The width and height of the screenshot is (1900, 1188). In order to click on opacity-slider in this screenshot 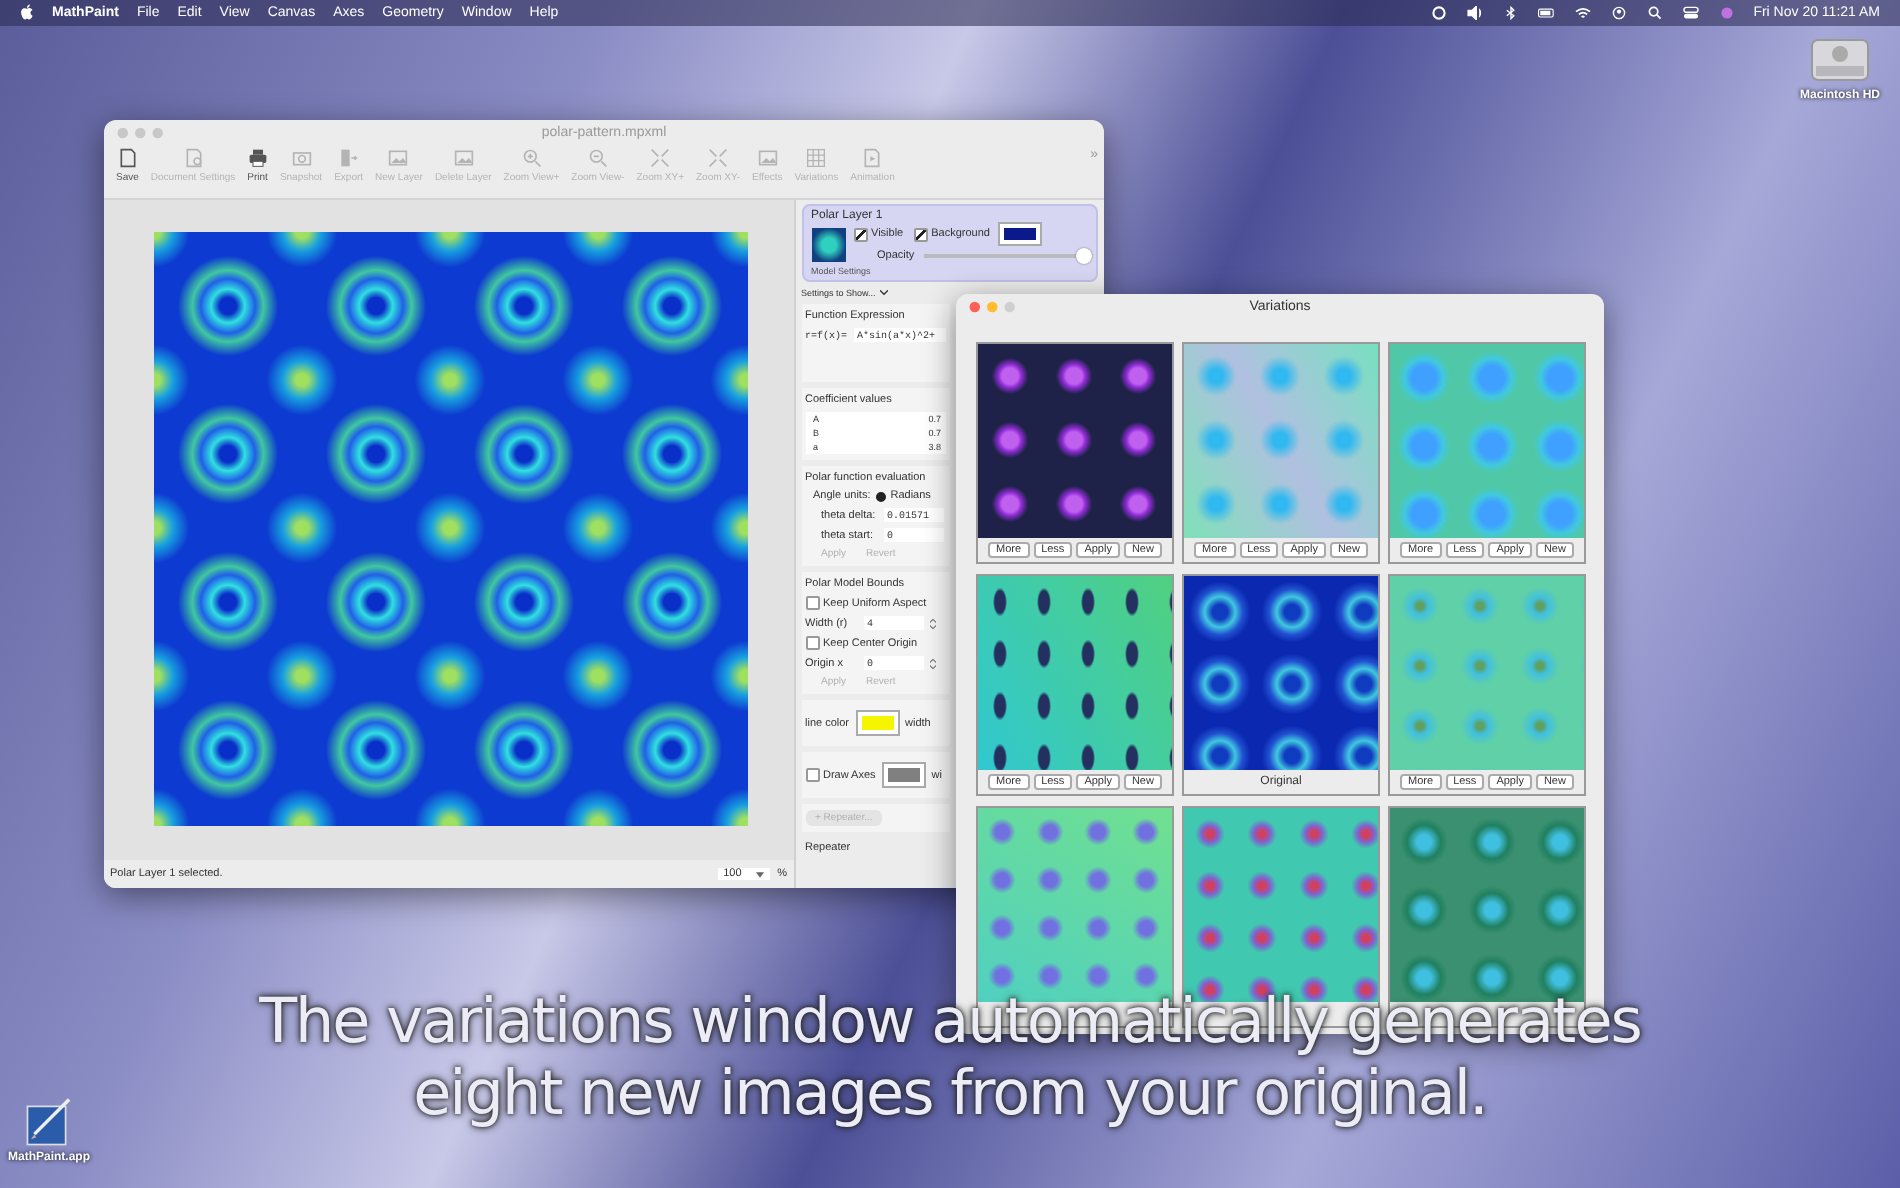, I will do `click(1006, 256)`.